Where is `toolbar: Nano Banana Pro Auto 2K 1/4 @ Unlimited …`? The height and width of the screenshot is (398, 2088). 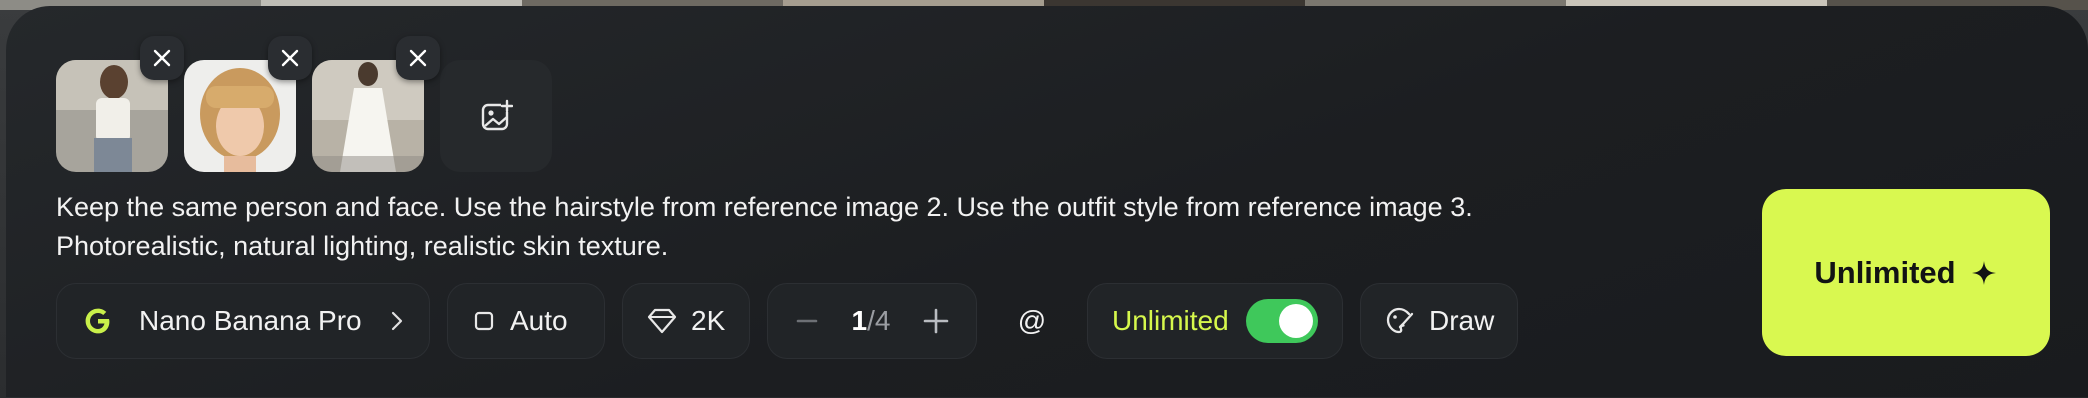
toolbar: Nano Banana Pro Auto 2K 1/4 @ Unlimited … is located at coordinates (787, 321).